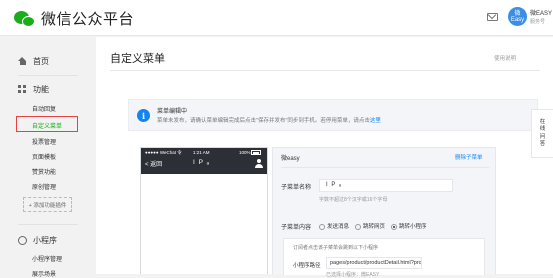 The image size is (553, 278). I want to click on submenu-name-label: 子菜单名称, so click(296, 188).